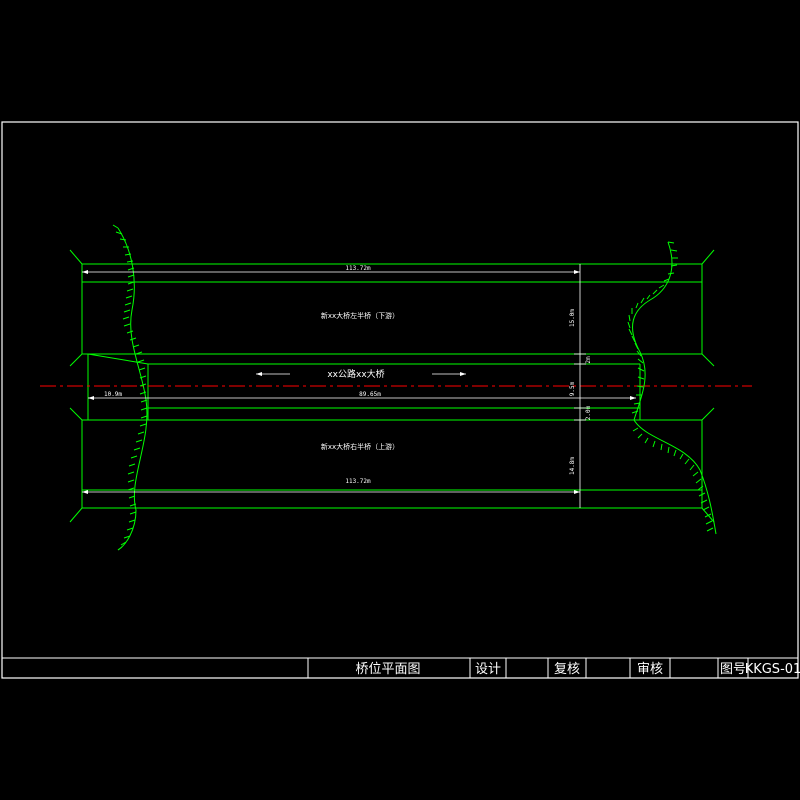 The image size is (800, 800). I want to click on right-half-bridge, so click(392, 465).